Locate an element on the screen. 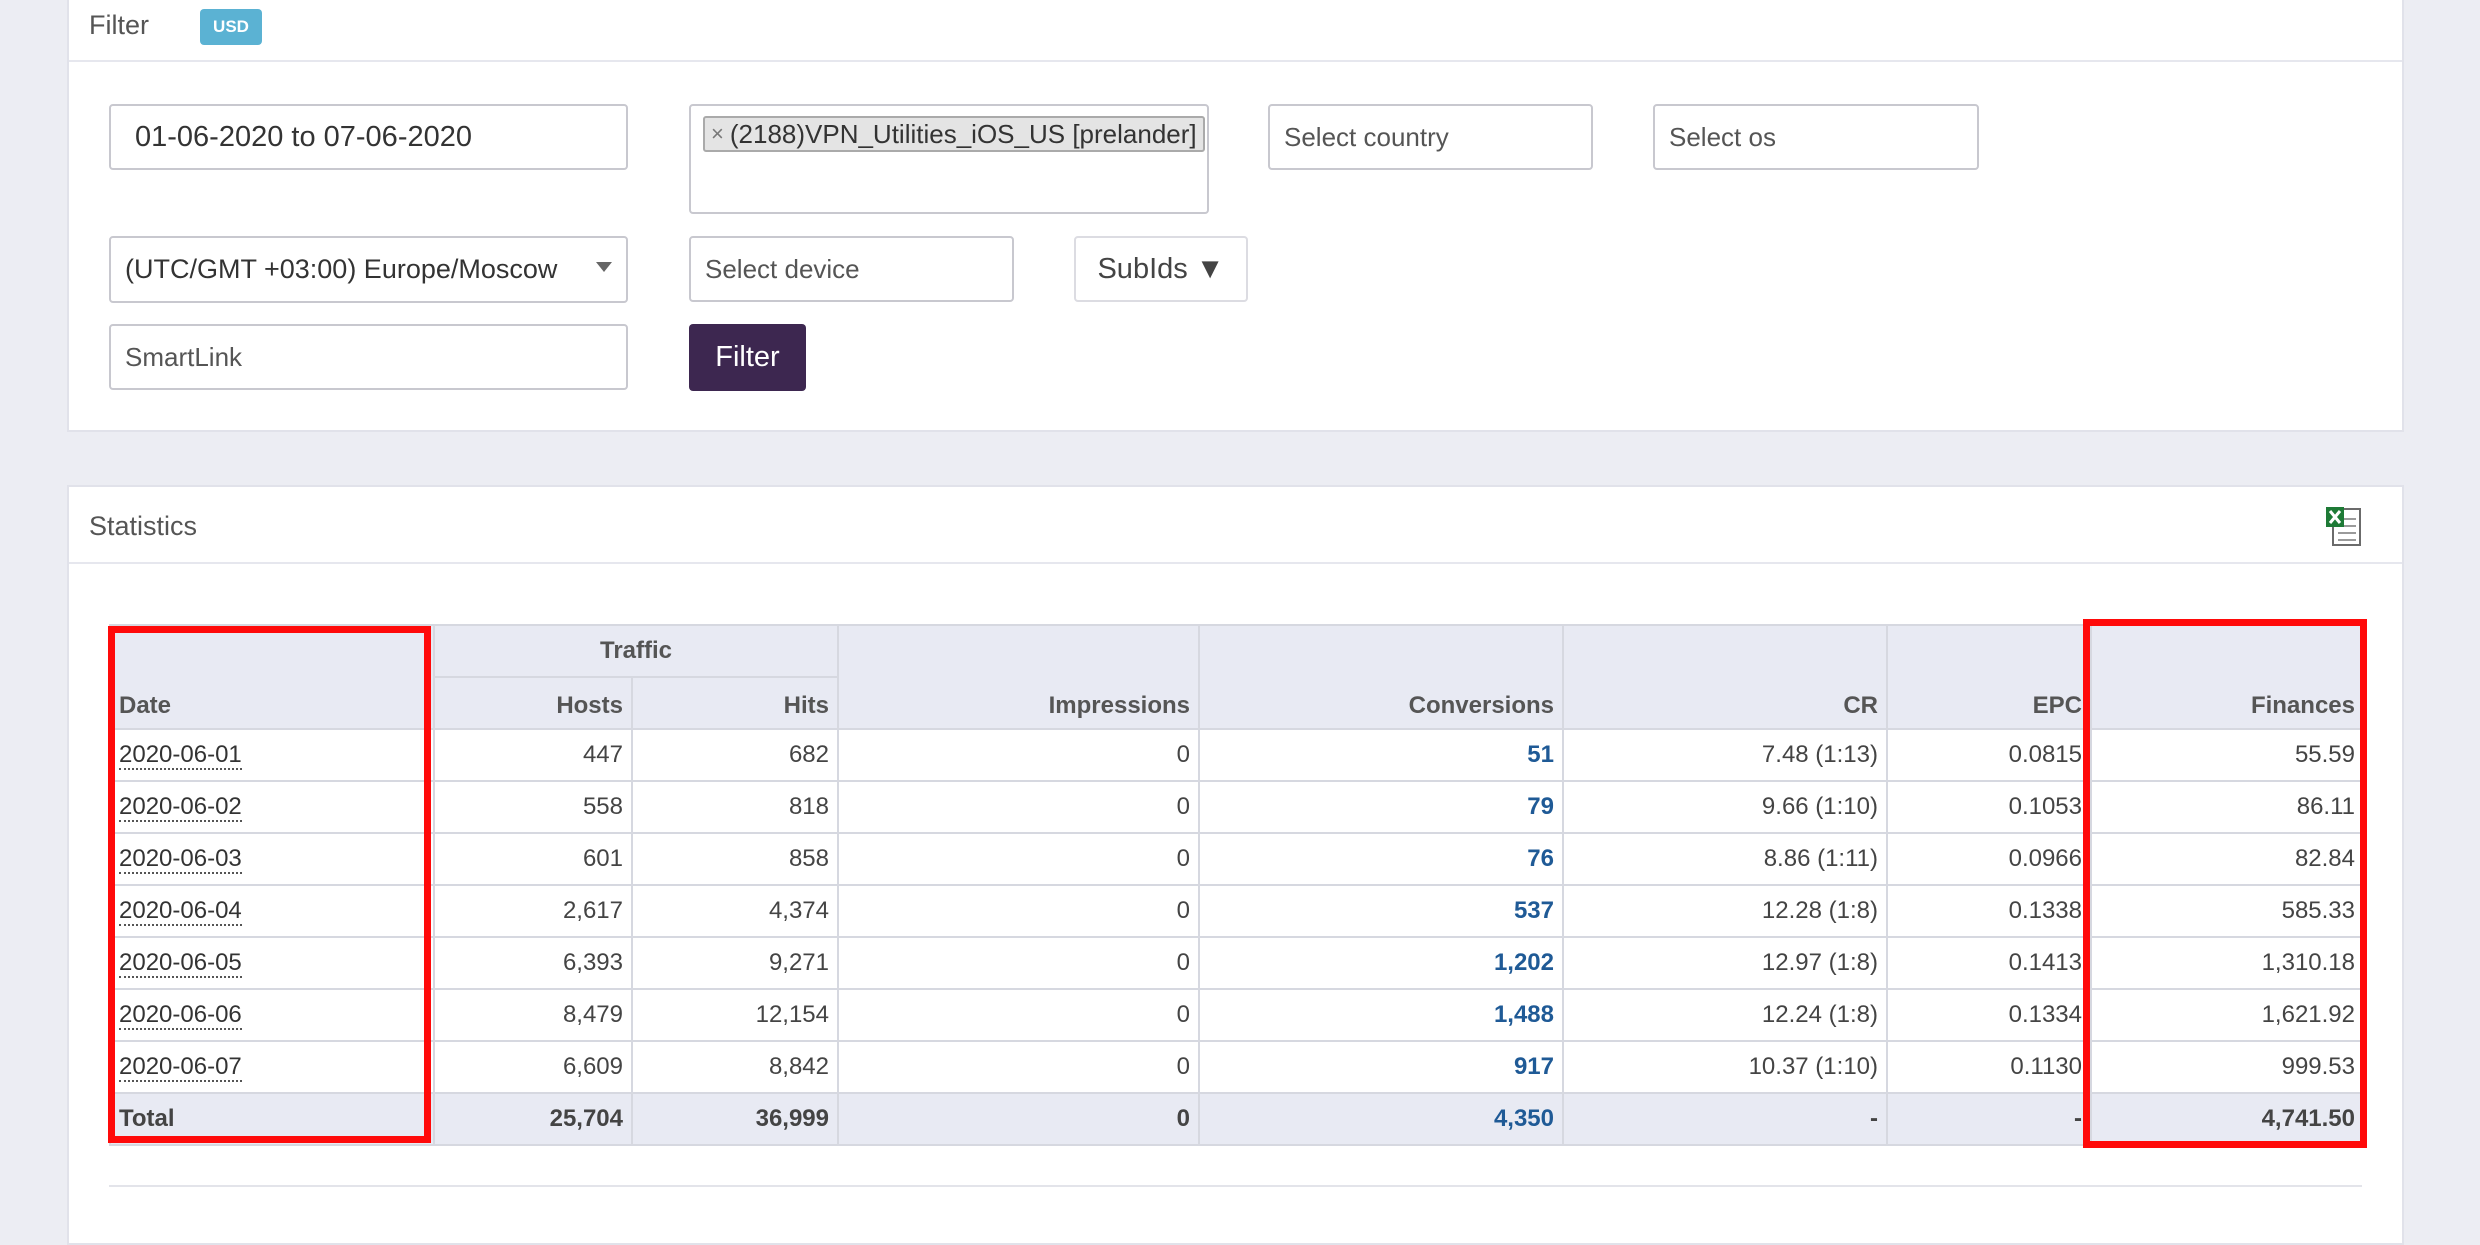 The height and width of the screenshot is (1245, 2480). date-cell: 2020-06-03 is located at coordinates (272, 859).